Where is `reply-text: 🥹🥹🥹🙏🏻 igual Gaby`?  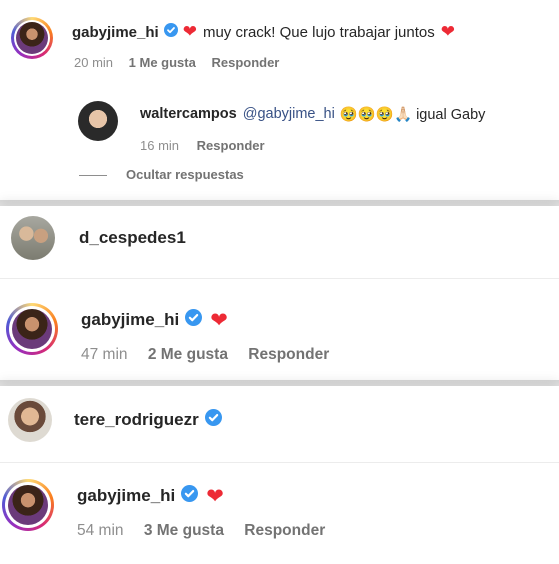 reply-text: 🥹🥹🥹🙏🏻 igual Gaby is located at coordinates (412, 114).